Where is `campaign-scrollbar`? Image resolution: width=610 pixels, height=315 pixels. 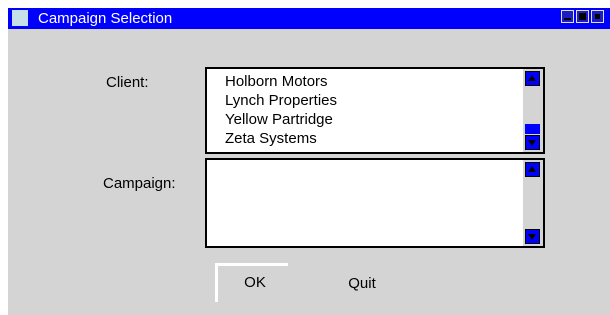 campaign-scrollbar is located at coordinates (533, 203).